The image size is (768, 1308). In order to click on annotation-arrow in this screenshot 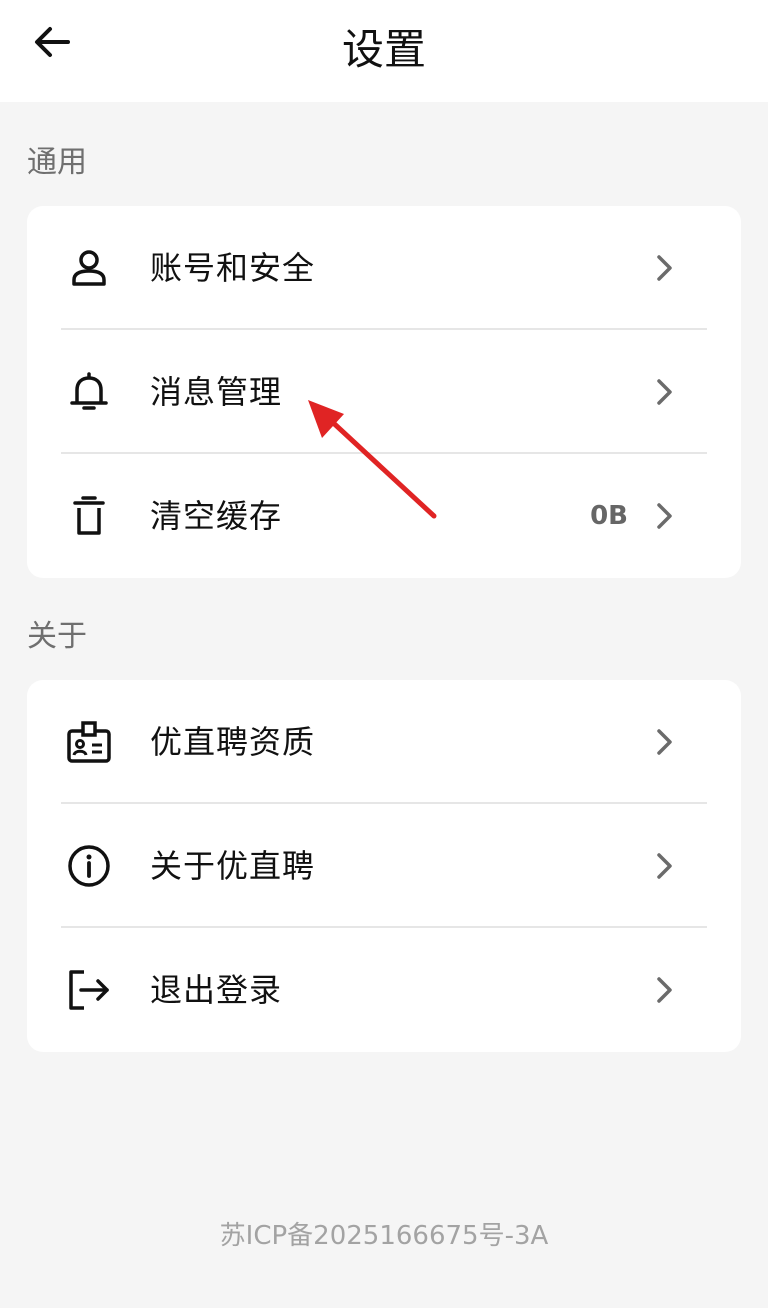, I will do `click(372, 459)`.